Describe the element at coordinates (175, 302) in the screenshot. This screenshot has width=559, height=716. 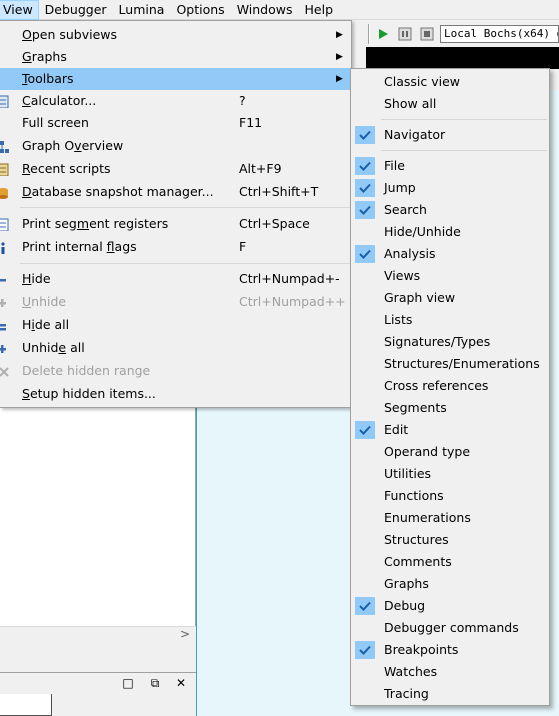
I see `menu-item-unhide: Unhide Ctrl+Numpad++` at that location.